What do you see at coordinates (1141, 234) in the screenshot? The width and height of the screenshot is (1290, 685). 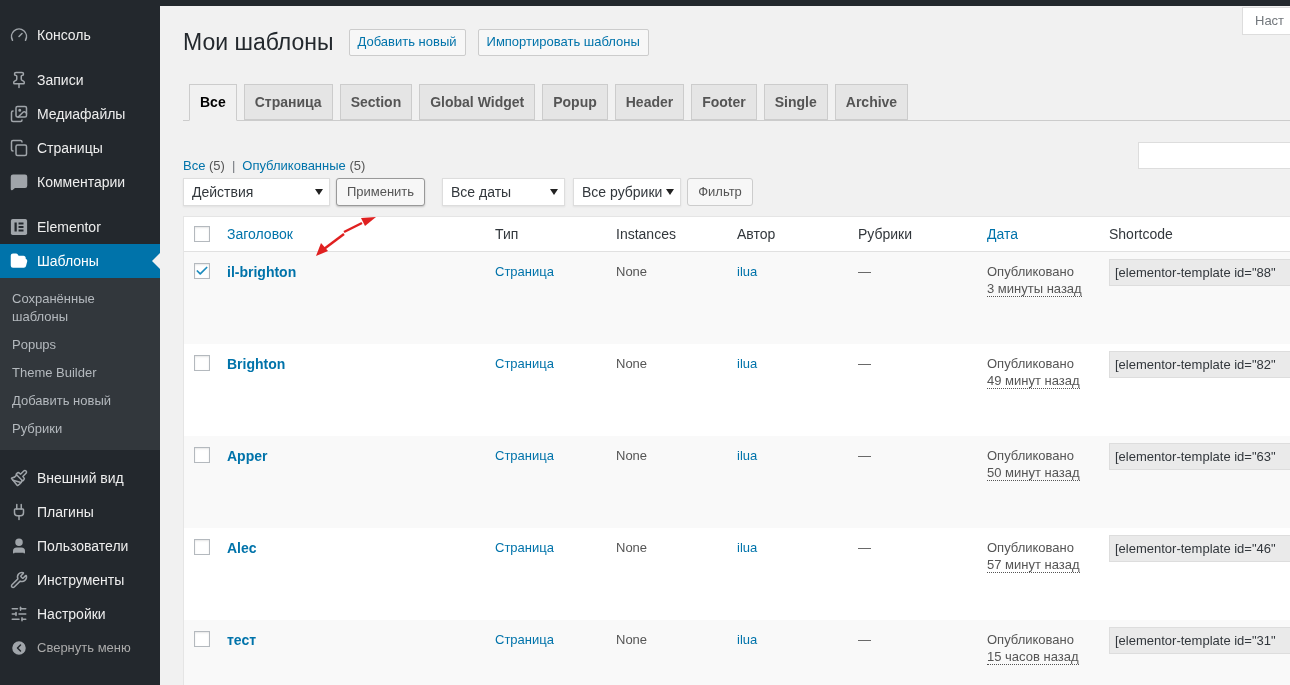 I see `column-header: Shortcode` at bounding box center [1141, 234].